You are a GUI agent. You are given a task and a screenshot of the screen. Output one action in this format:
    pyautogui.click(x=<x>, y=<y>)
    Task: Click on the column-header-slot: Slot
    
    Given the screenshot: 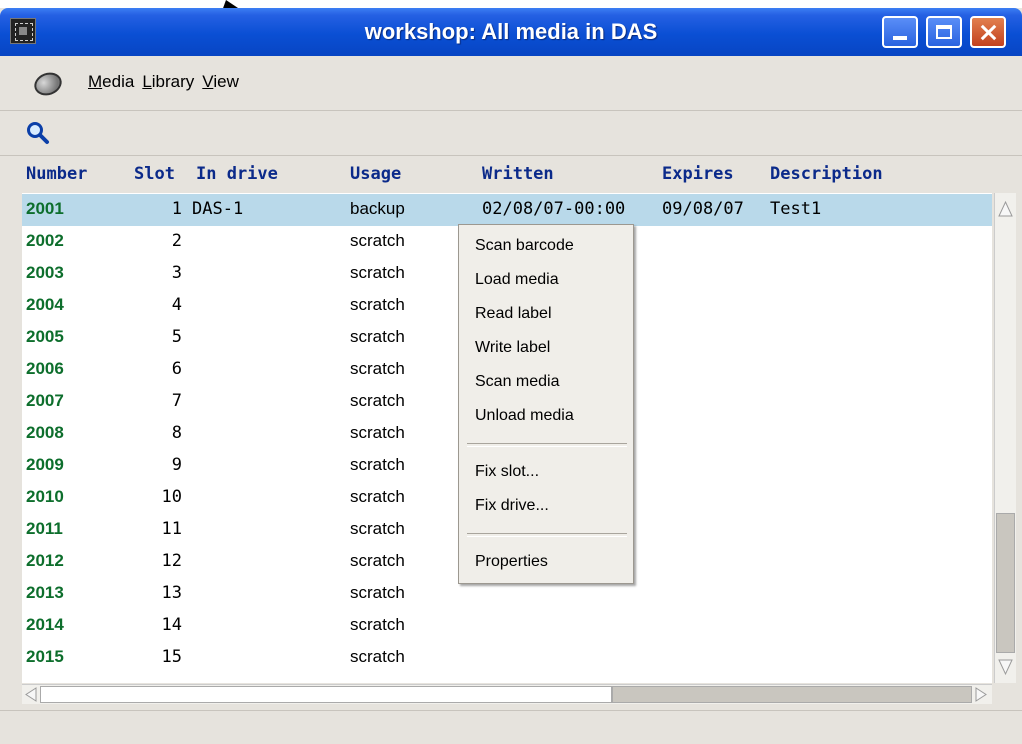 What is the action you would take?
    pyautogui.click(x=154, y=174)
    